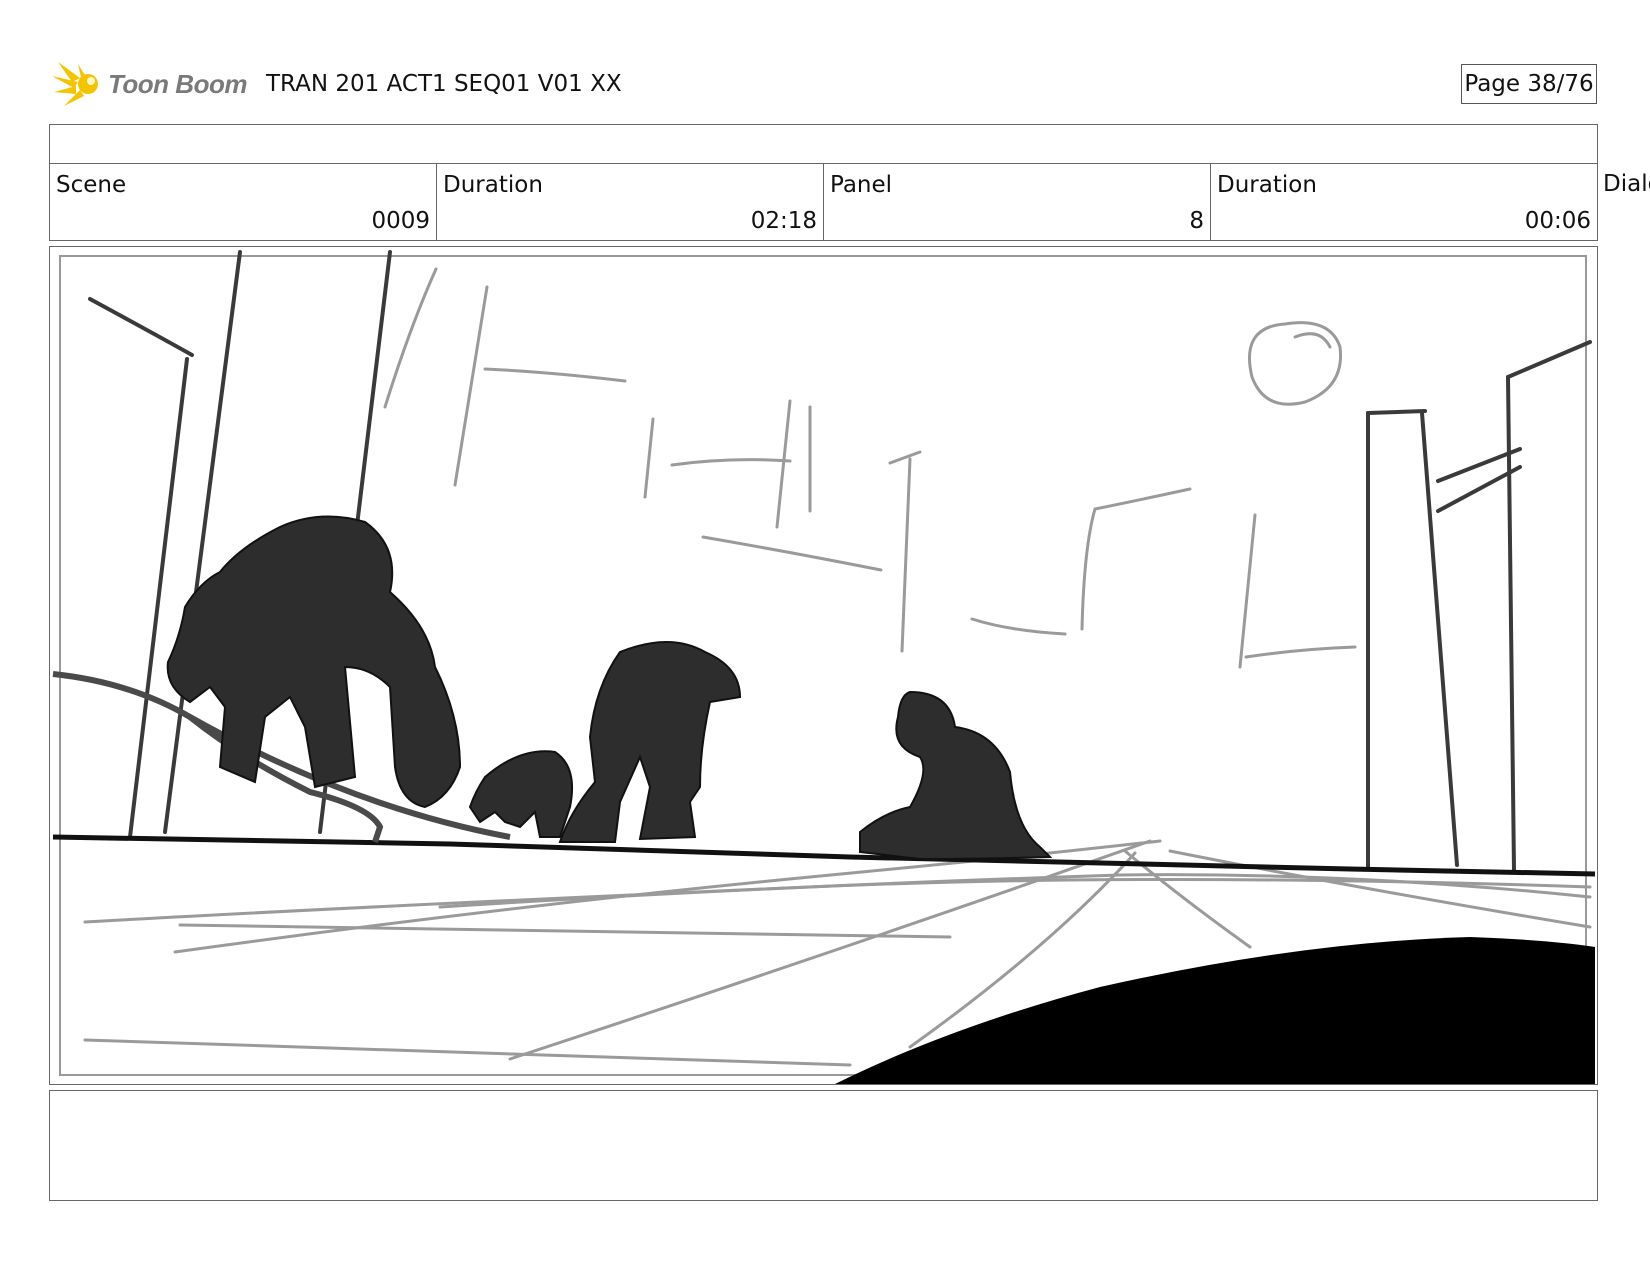 Image resolution: width=1650 pixels, height=1275 pixels. I want to click on scene-label: Scene, so click(91, 185).